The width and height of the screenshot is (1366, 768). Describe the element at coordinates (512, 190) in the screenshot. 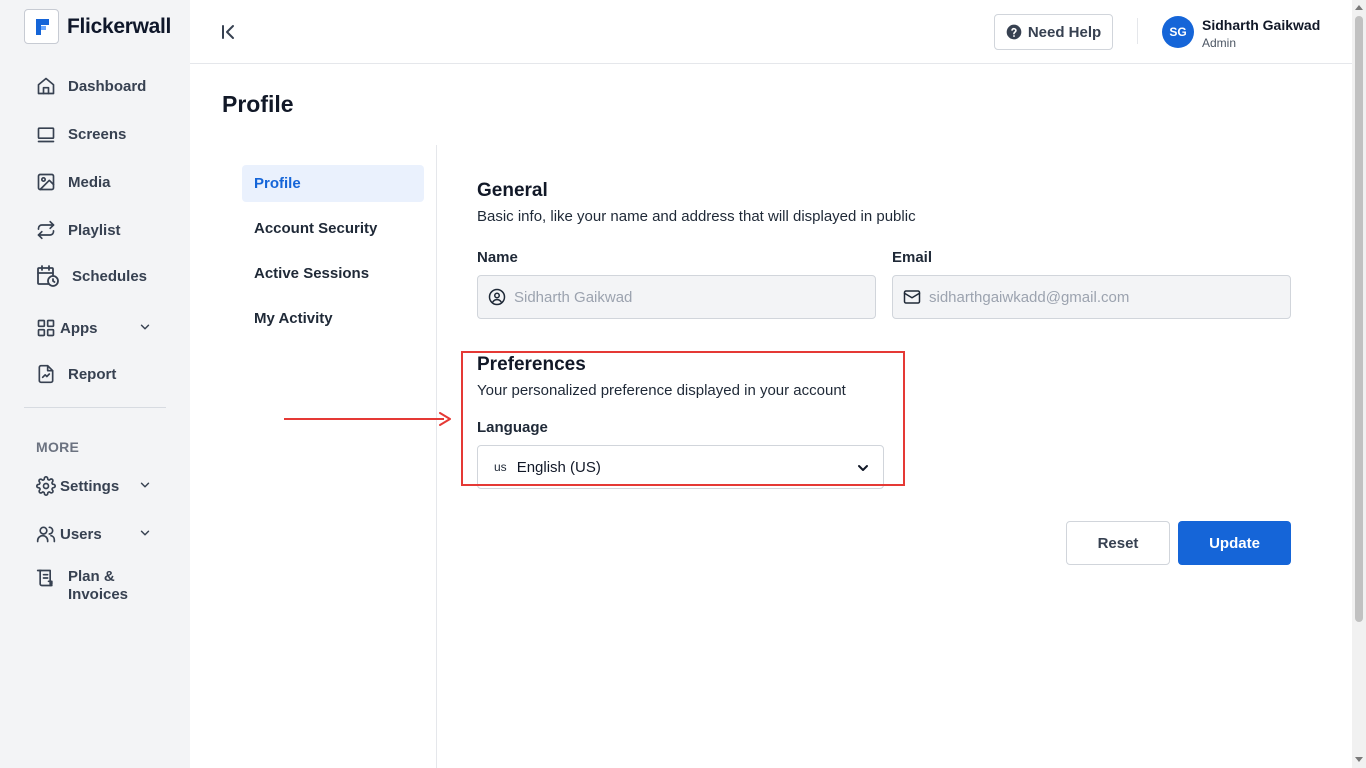

I see `general-section-title: General` at that location.